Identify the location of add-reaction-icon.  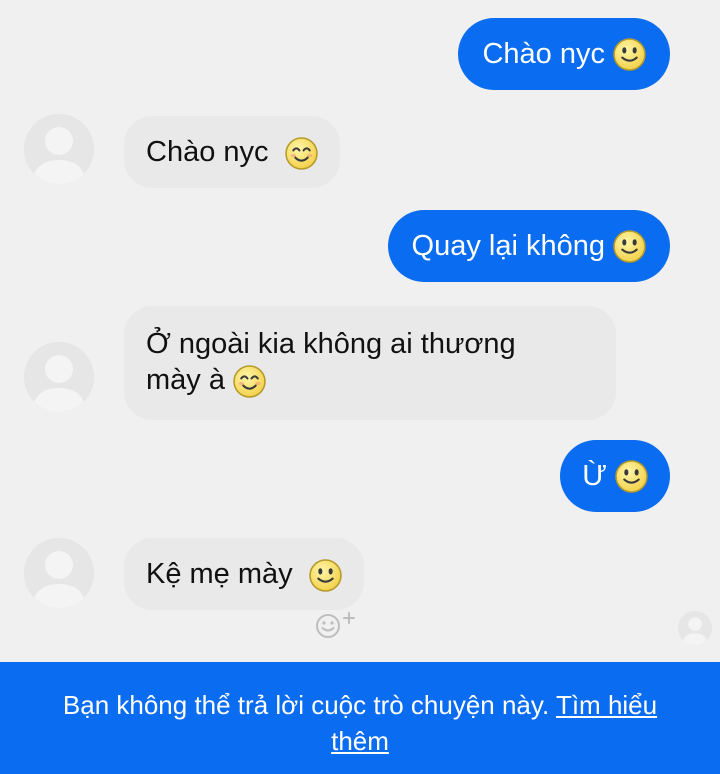
(335, 625).